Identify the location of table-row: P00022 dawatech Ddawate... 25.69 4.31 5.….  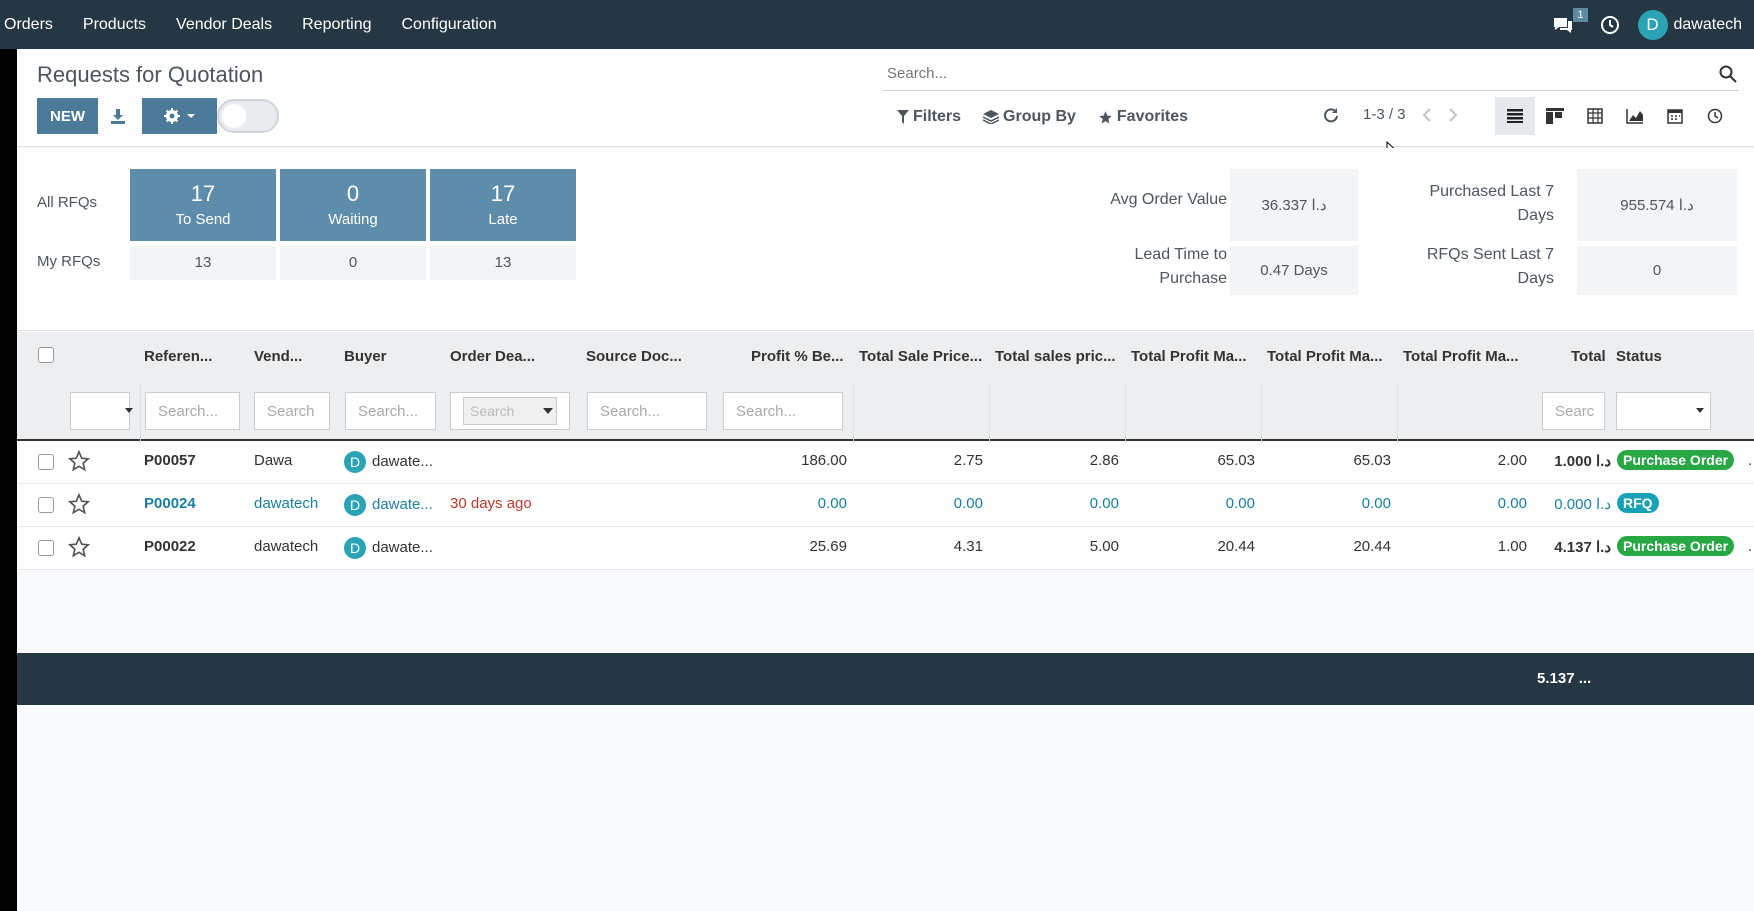
(885, 548).